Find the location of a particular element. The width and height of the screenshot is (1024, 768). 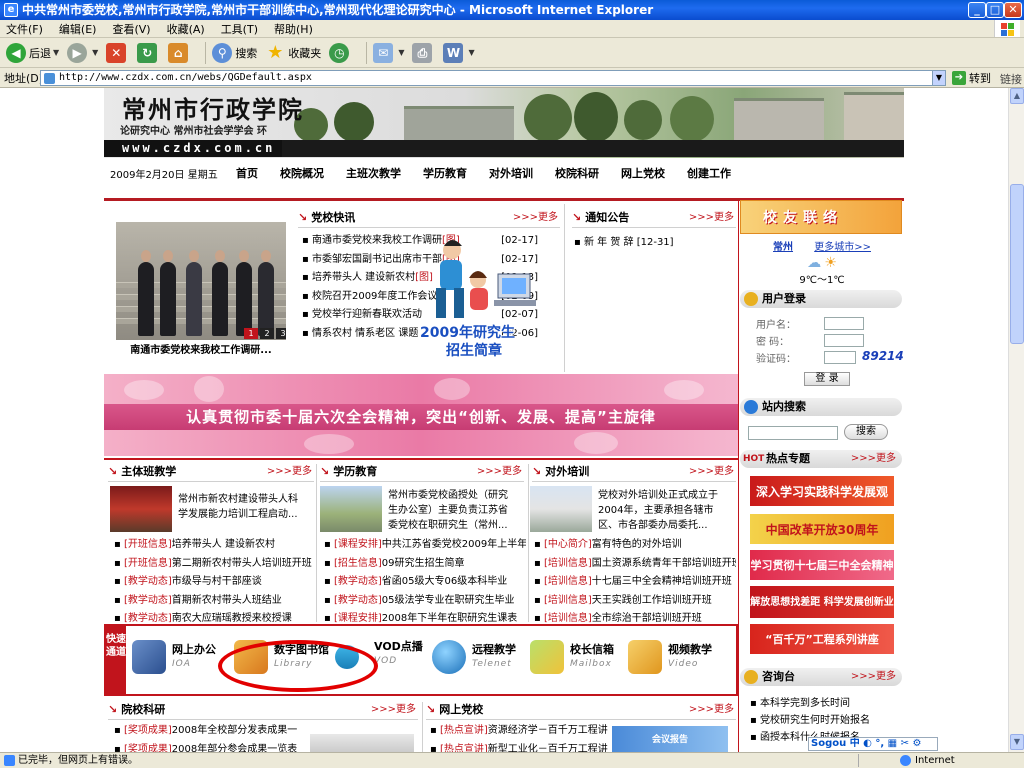

site-search-input is located at coordinates (793, 433).